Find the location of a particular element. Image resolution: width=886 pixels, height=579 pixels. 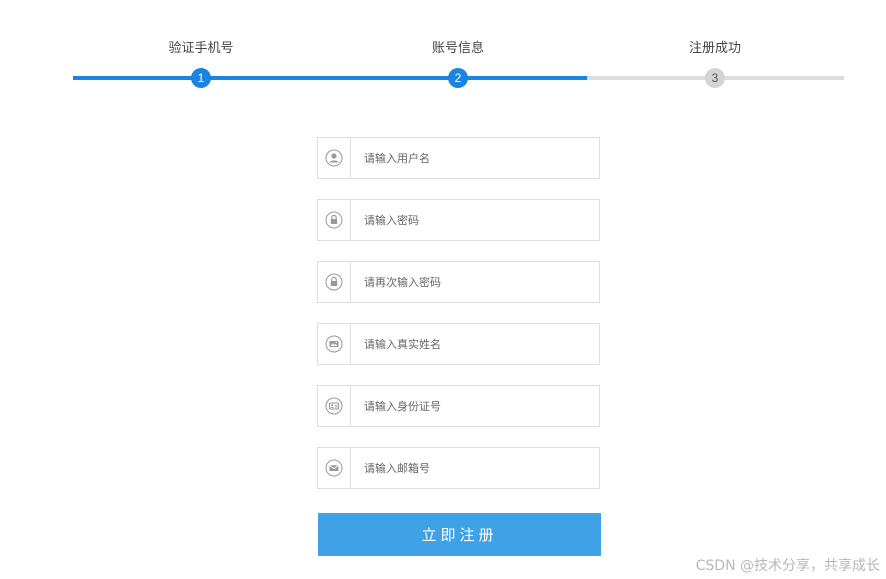

confirm-password-input is located at coordinates (475, 282).